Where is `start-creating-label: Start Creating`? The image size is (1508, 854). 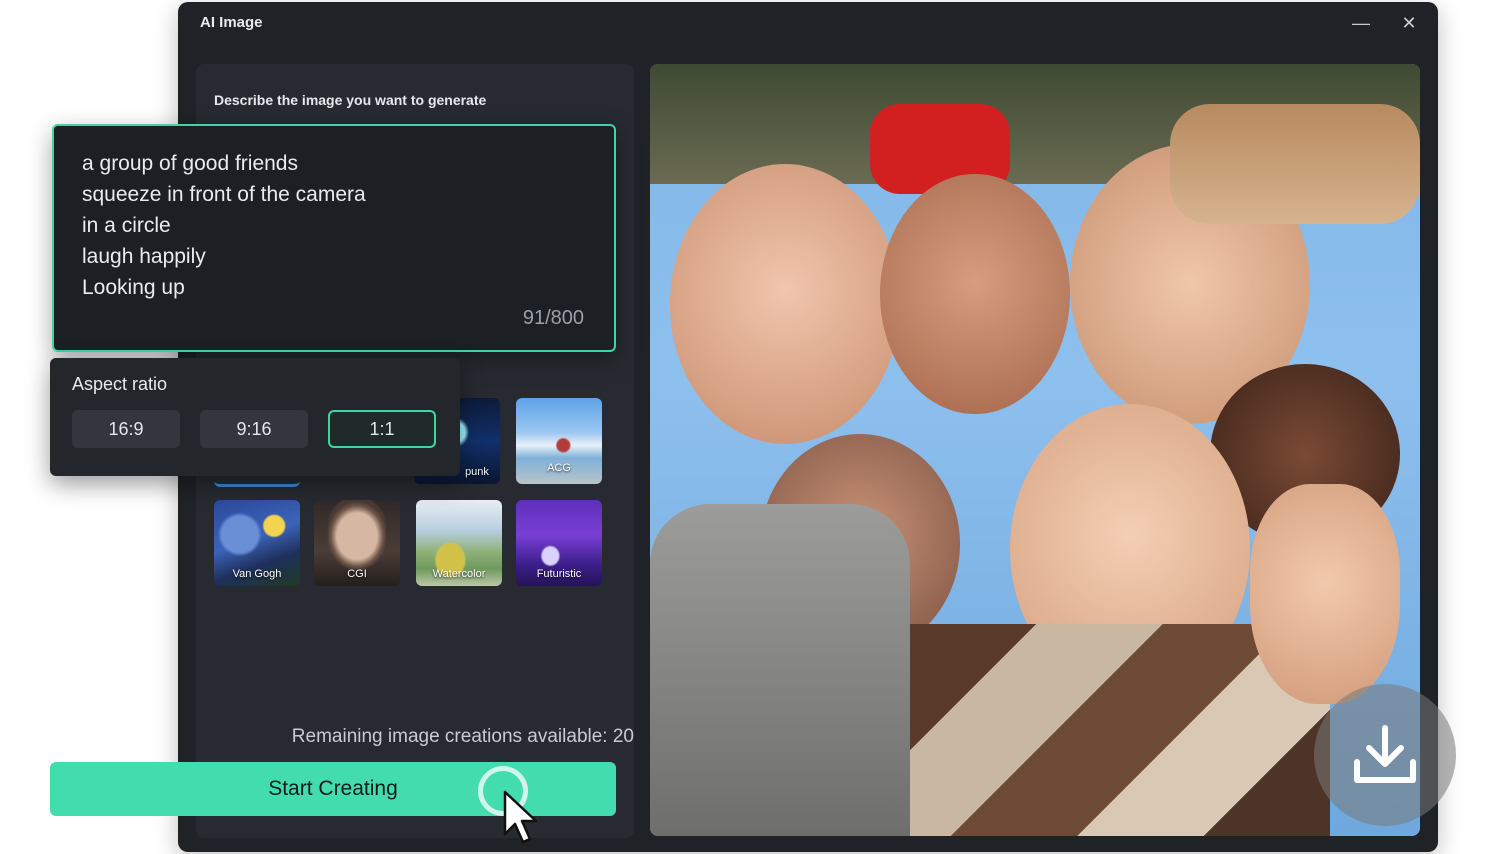 start-creating-label: Start Creating is located at coordinates (333, 788).